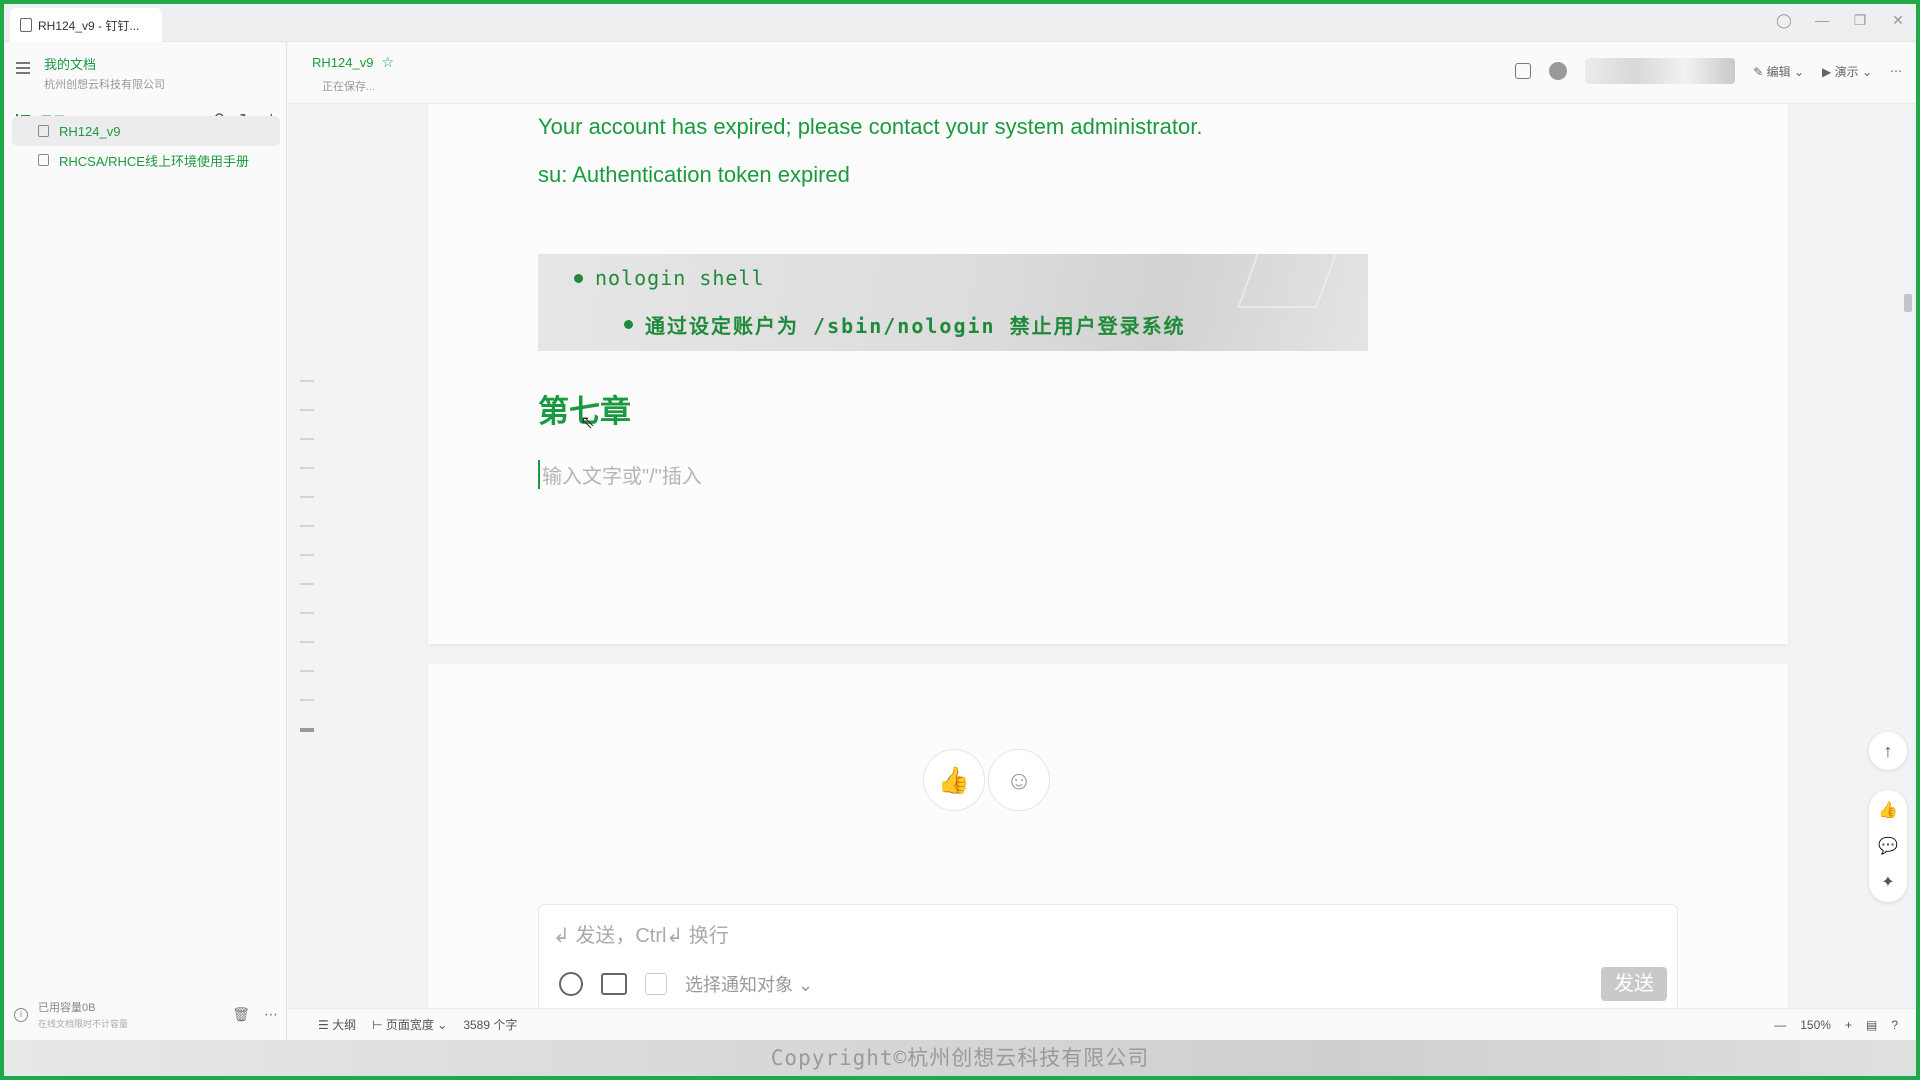  Describe the element at coordinates (1523, 71) in the screenshot. I see `history-icon` at that location.